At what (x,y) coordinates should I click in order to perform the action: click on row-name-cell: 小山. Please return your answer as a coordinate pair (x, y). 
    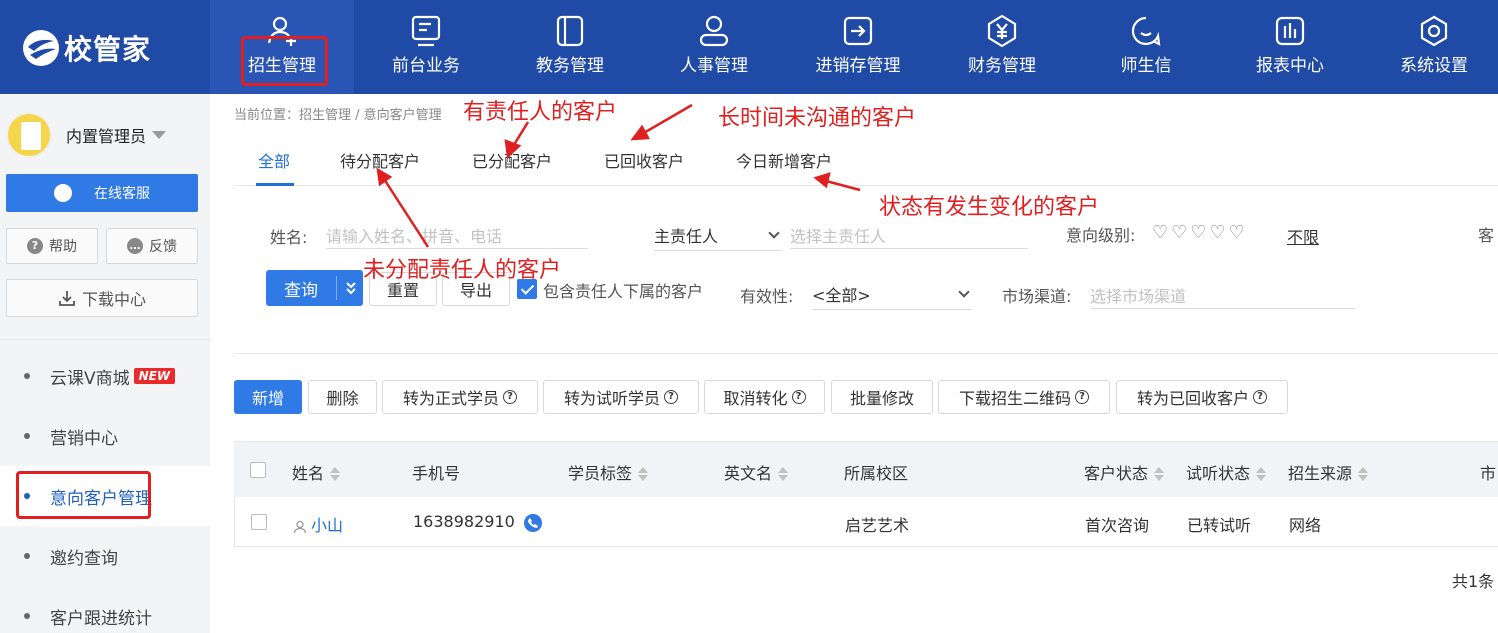
    Looking at the image, I should click on (318, 524).